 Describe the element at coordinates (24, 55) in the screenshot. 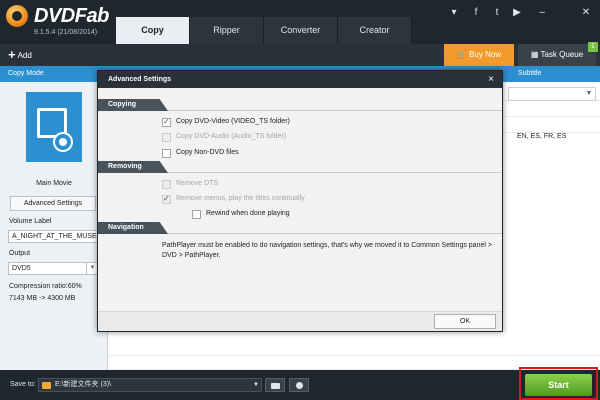

I see `add-button-label: Add` at that location.